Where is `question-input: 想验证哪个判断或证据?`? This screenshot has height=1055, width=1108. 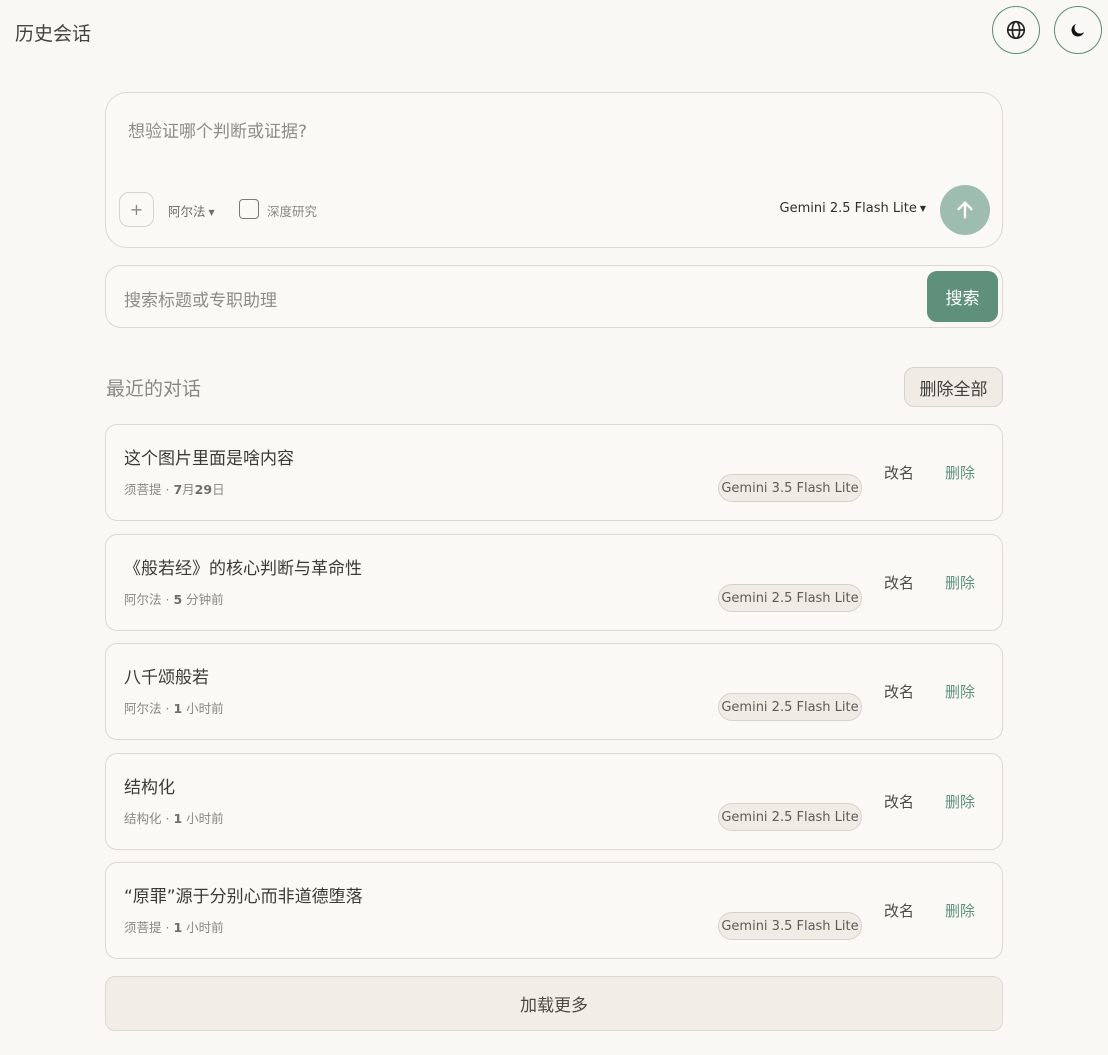 question-input: 想验证哪个判断或证据? is located at coordinates (217, 129).